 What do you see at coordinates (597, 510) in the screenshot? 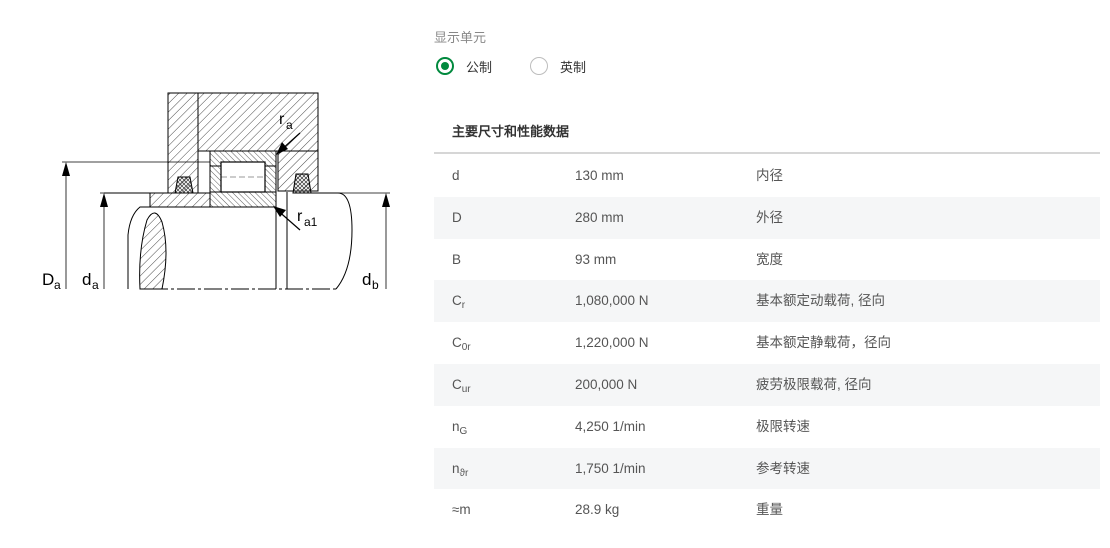
I see `row-value: 28.9 kg` at bounding box center [597, 510].